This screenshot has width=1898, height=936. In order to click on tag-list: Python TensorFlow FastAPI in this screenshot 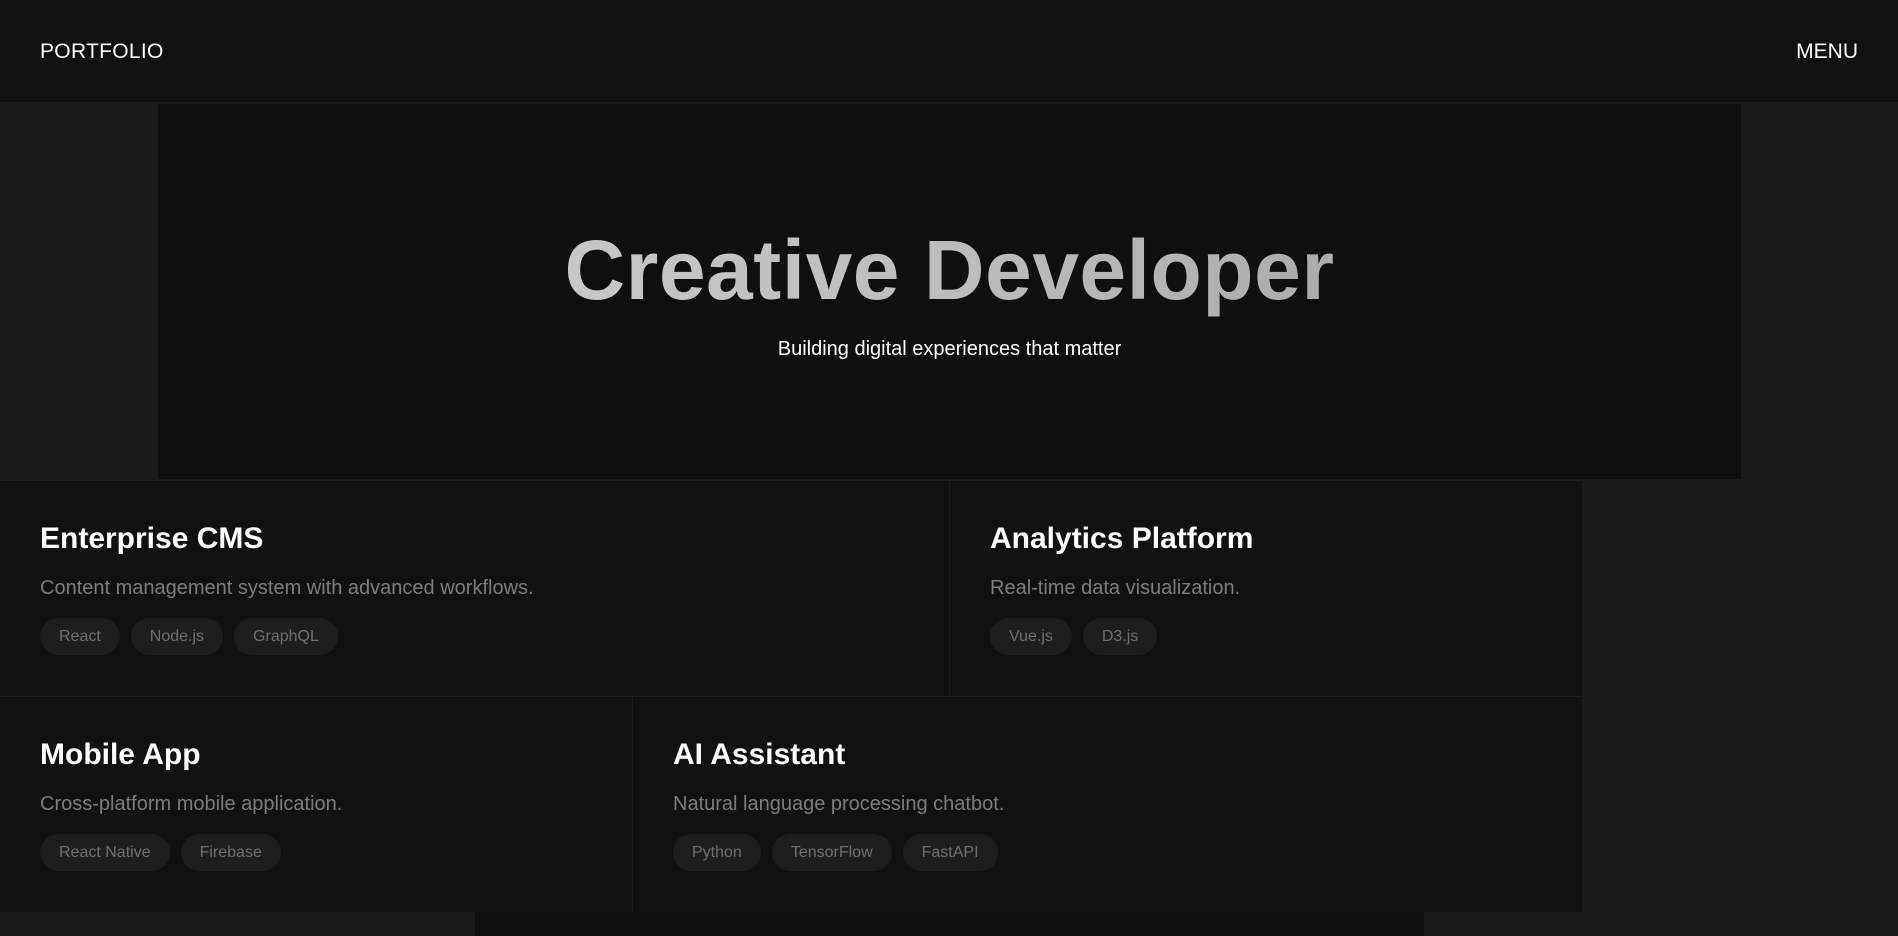, I will do `click(835, 852)`.